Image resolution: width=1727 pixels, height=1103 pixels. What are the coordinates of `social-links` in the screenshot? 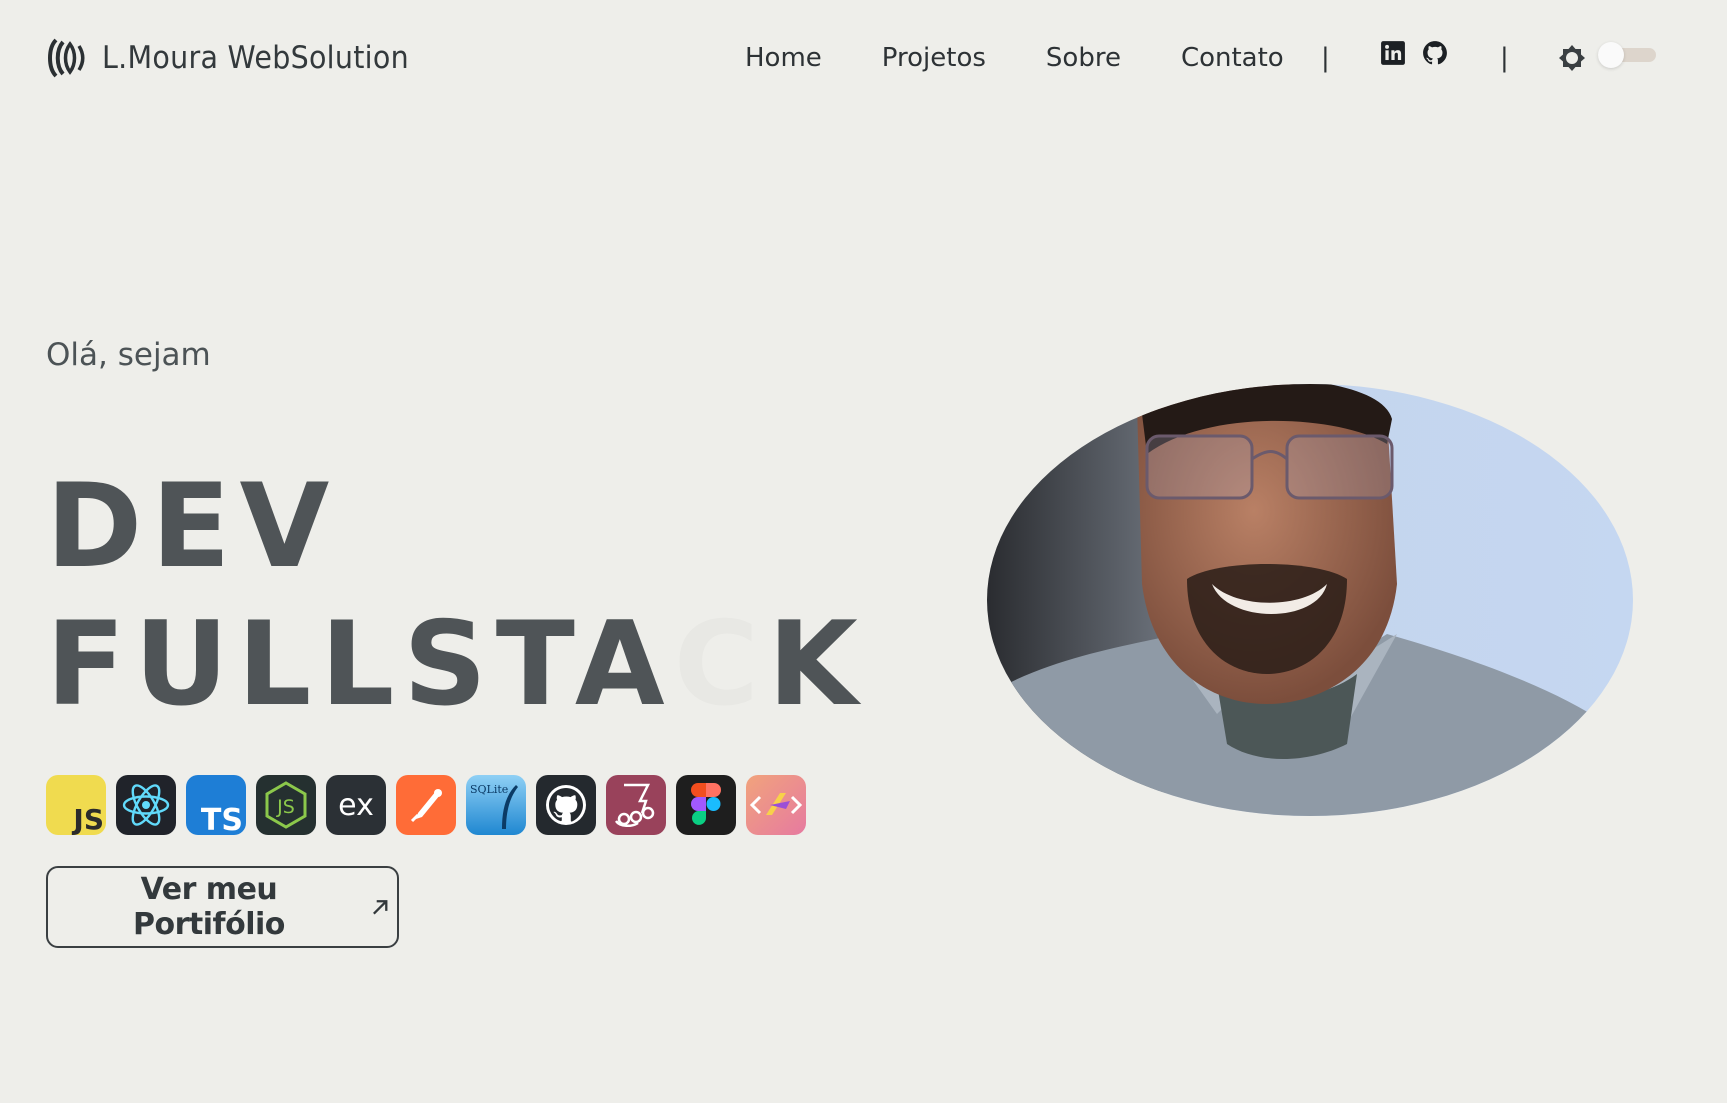 It's located at (1414, 53).